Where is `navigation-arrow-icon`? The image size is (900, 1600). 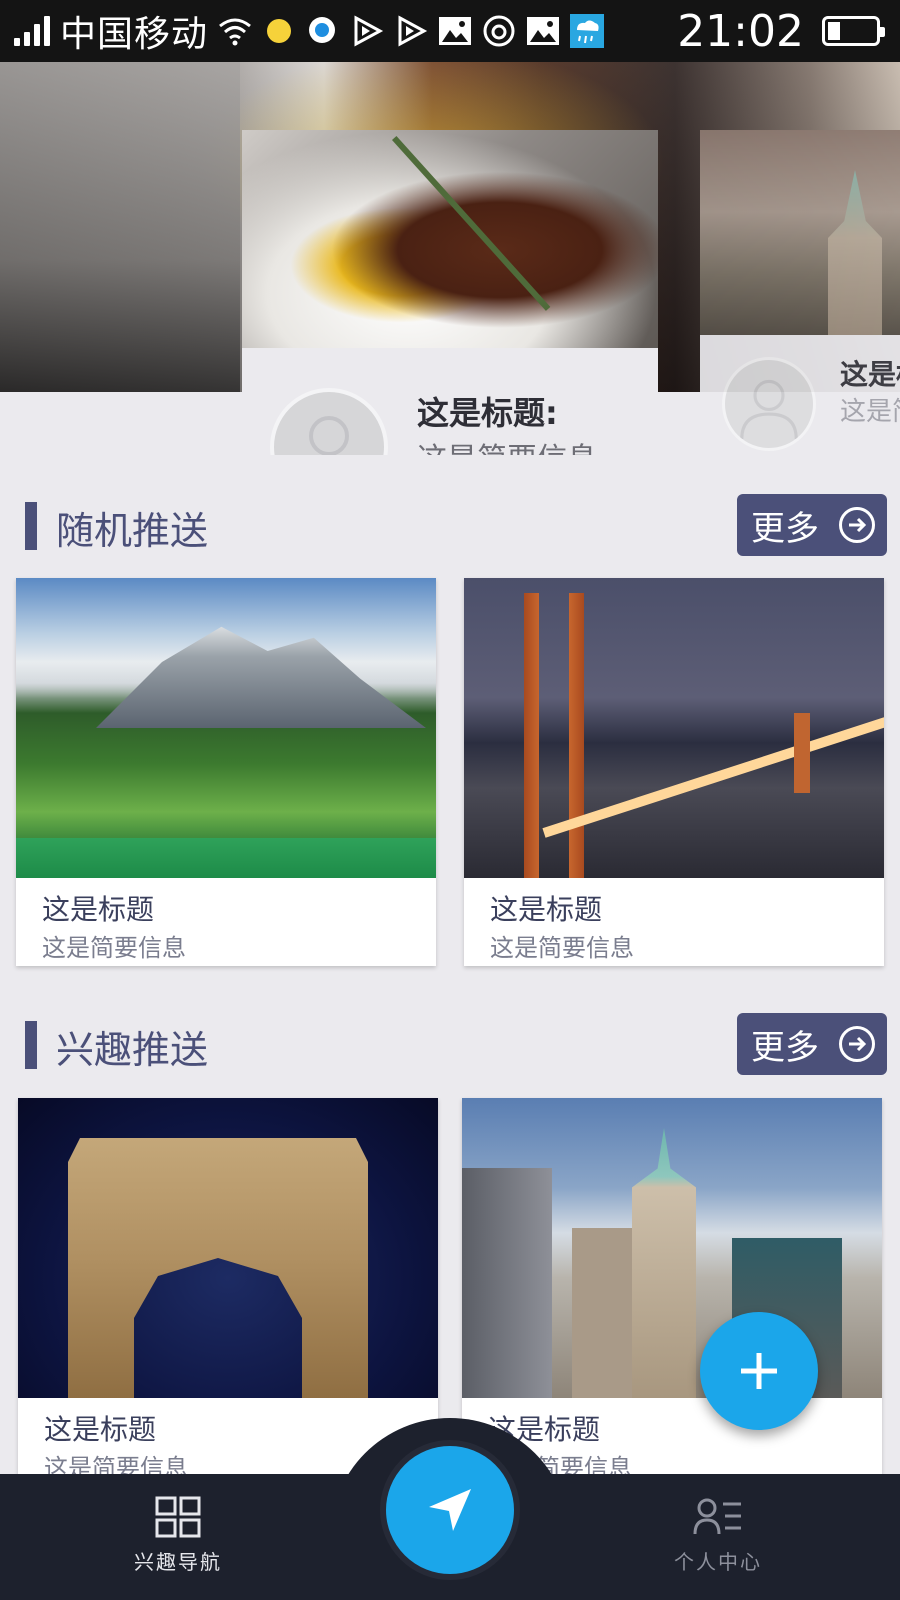 navigation-arrow-icon is located at coordinates (450, 1510).